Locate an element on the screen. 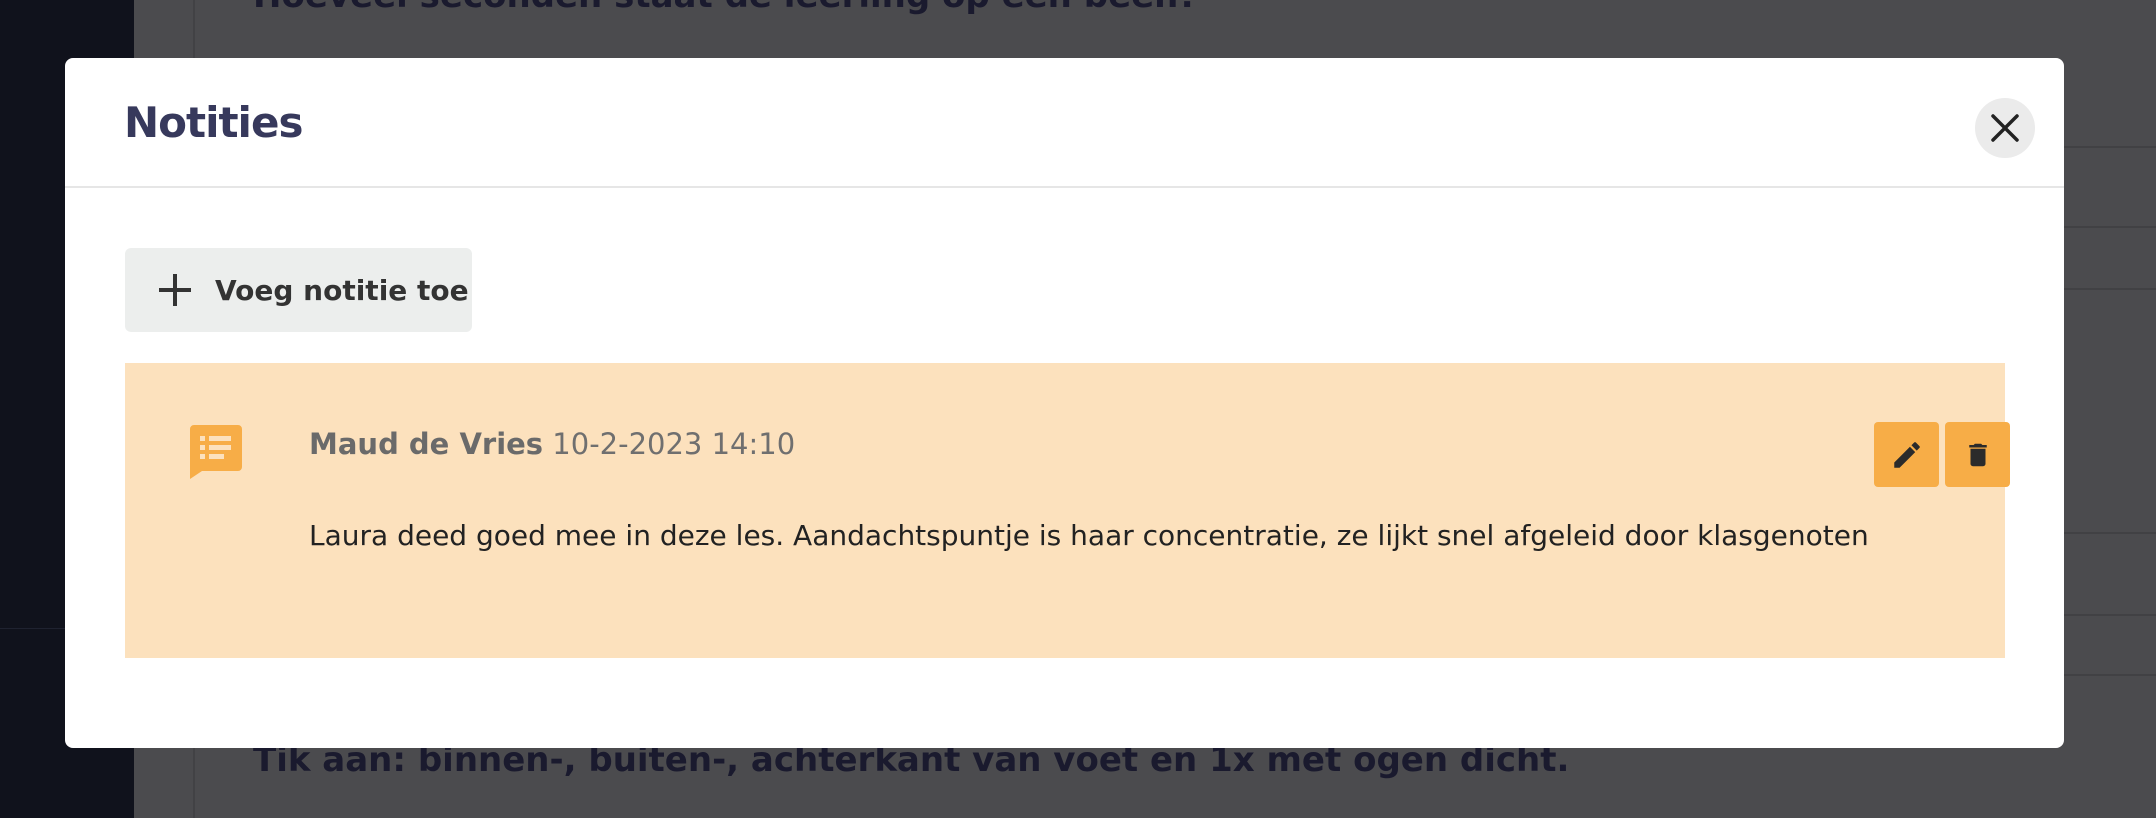  trash-icon is located at coordinates (1977, 454).